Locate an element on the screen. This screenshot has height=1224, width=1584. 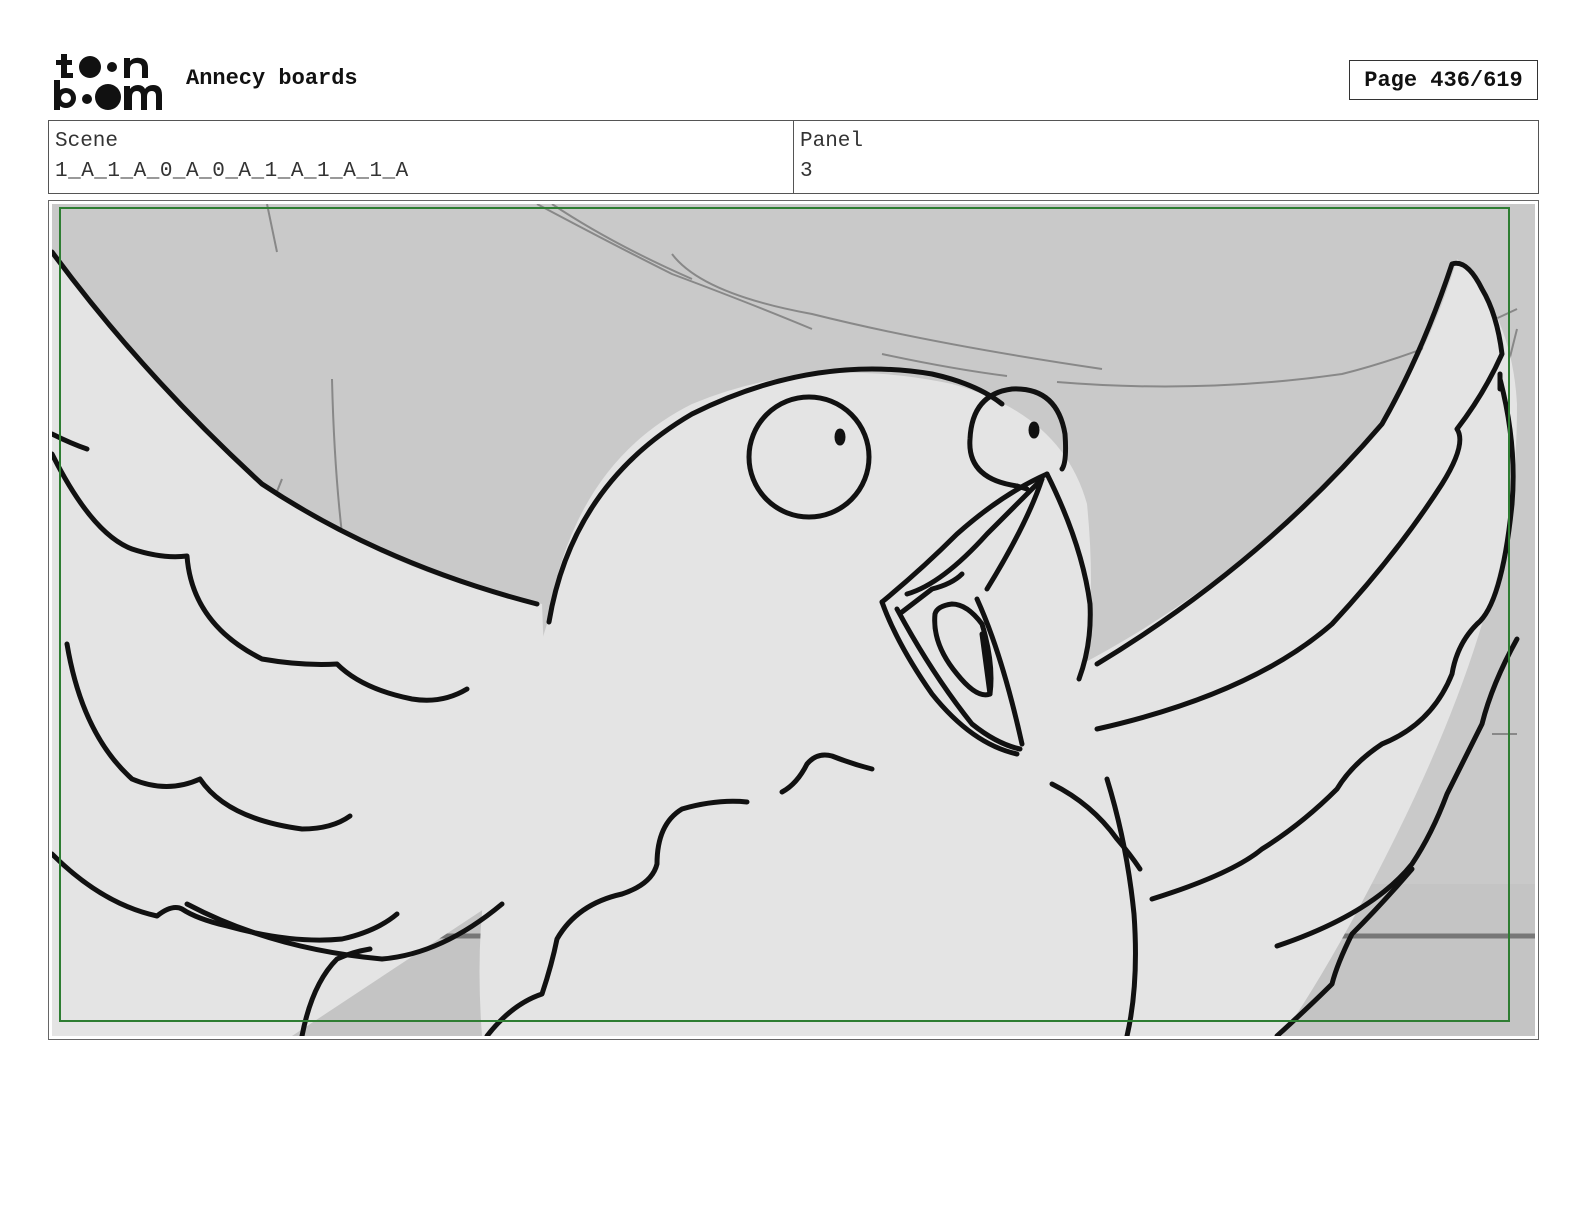
scene-cell: Scene 1_A_1_A_0_A_0_A_1_A_1_A_1_A is located at coordinates (421, 157).